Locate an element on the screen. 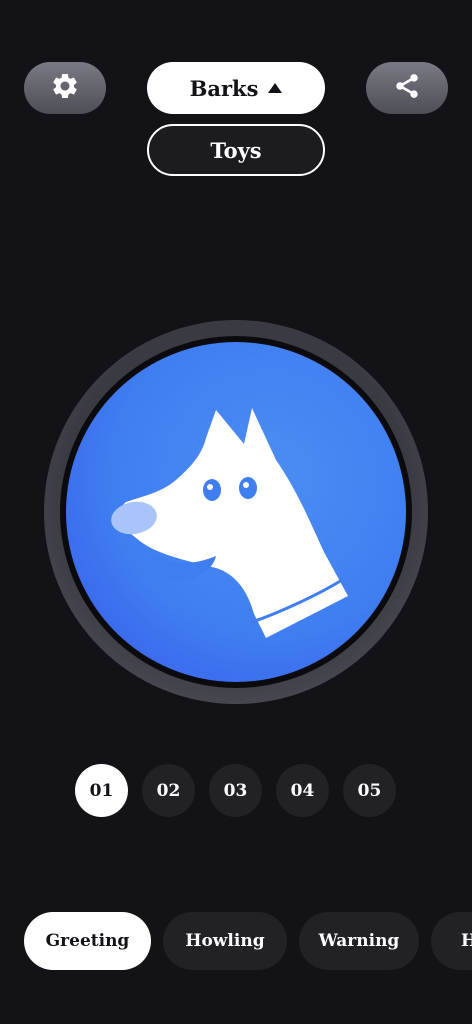  mode-toys-label: Toys is located at coordinates (236, 150).